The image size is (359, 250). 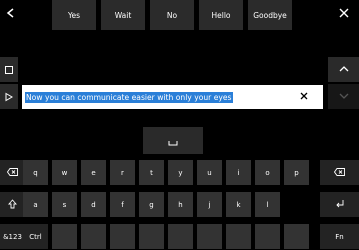 What do you see at coordinates (180, 172) in the screenshot?
I see `key-y: y` at bounding box center [180, 172].